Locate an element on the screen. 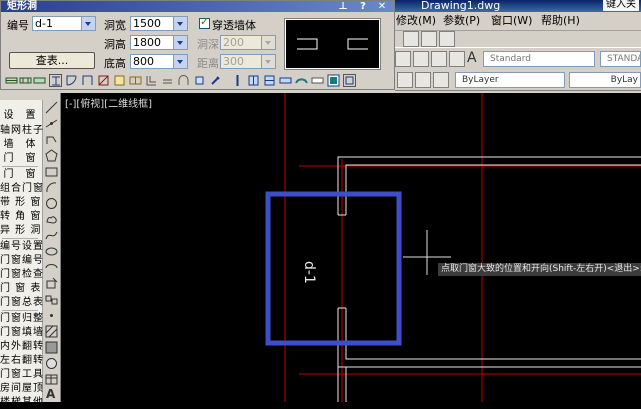 Image resolution: width=641 pixels, height=409 pixels. menu-modify: 修改(M) is located at coordinates (416, 21).